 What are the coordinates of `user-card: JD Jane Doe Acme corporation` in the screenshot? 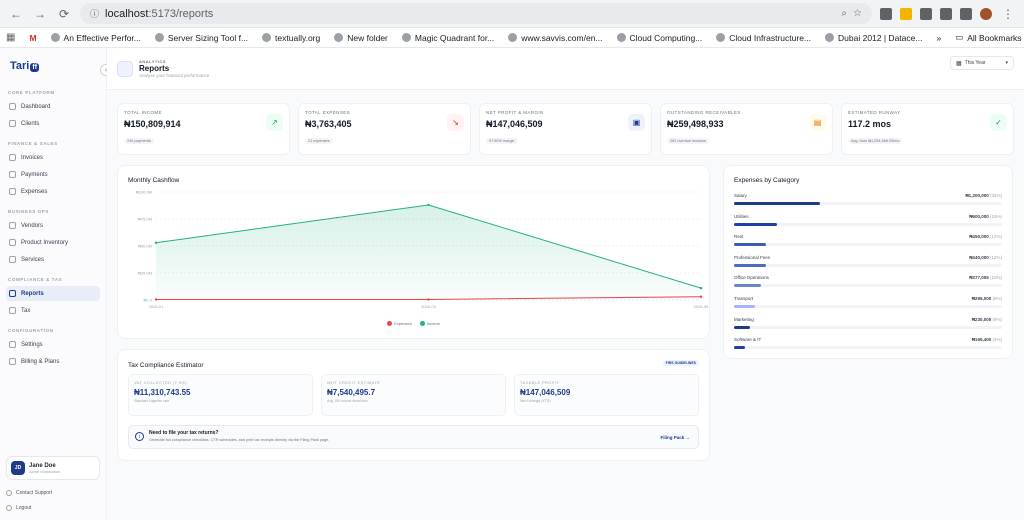 It's located at (53, 468).